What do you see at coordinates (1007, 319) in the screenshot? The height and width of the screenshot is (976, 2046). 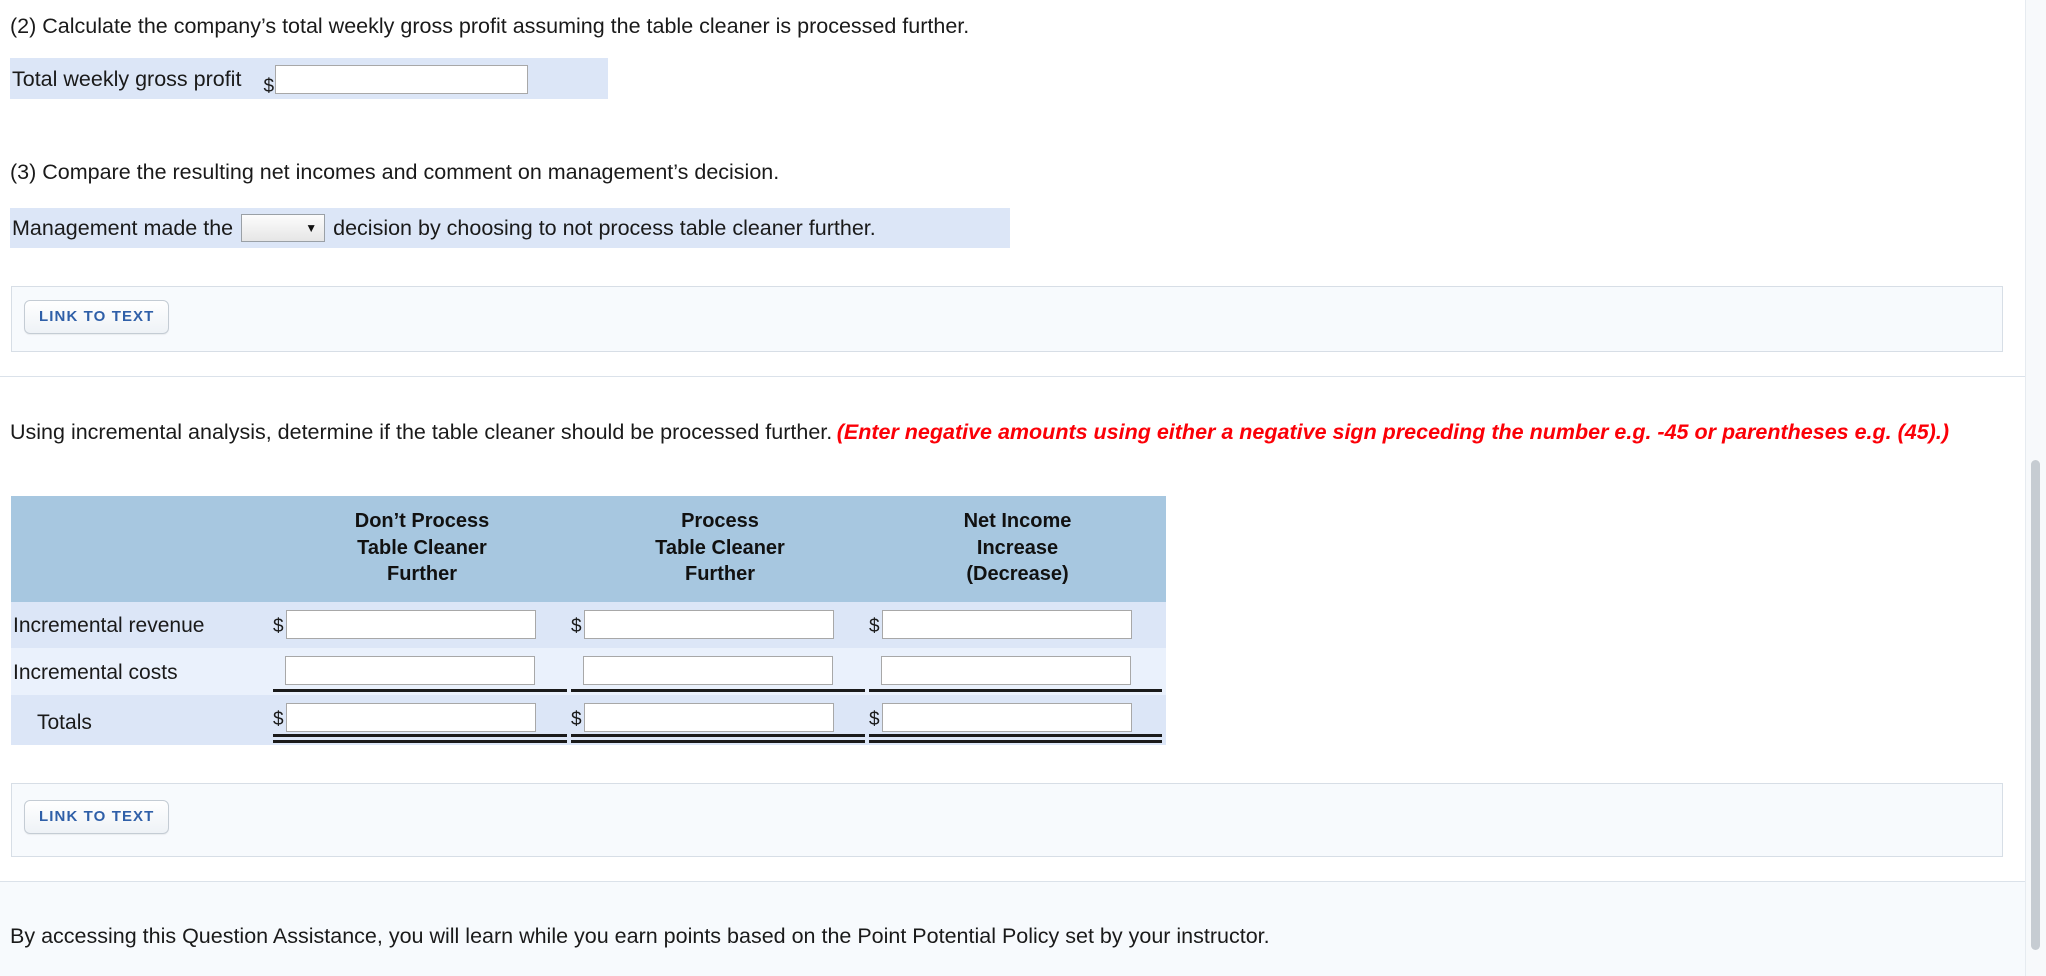 I see `link-to-text-panel-top: LINK TO TEXT` at bounding box center [1007, 319].